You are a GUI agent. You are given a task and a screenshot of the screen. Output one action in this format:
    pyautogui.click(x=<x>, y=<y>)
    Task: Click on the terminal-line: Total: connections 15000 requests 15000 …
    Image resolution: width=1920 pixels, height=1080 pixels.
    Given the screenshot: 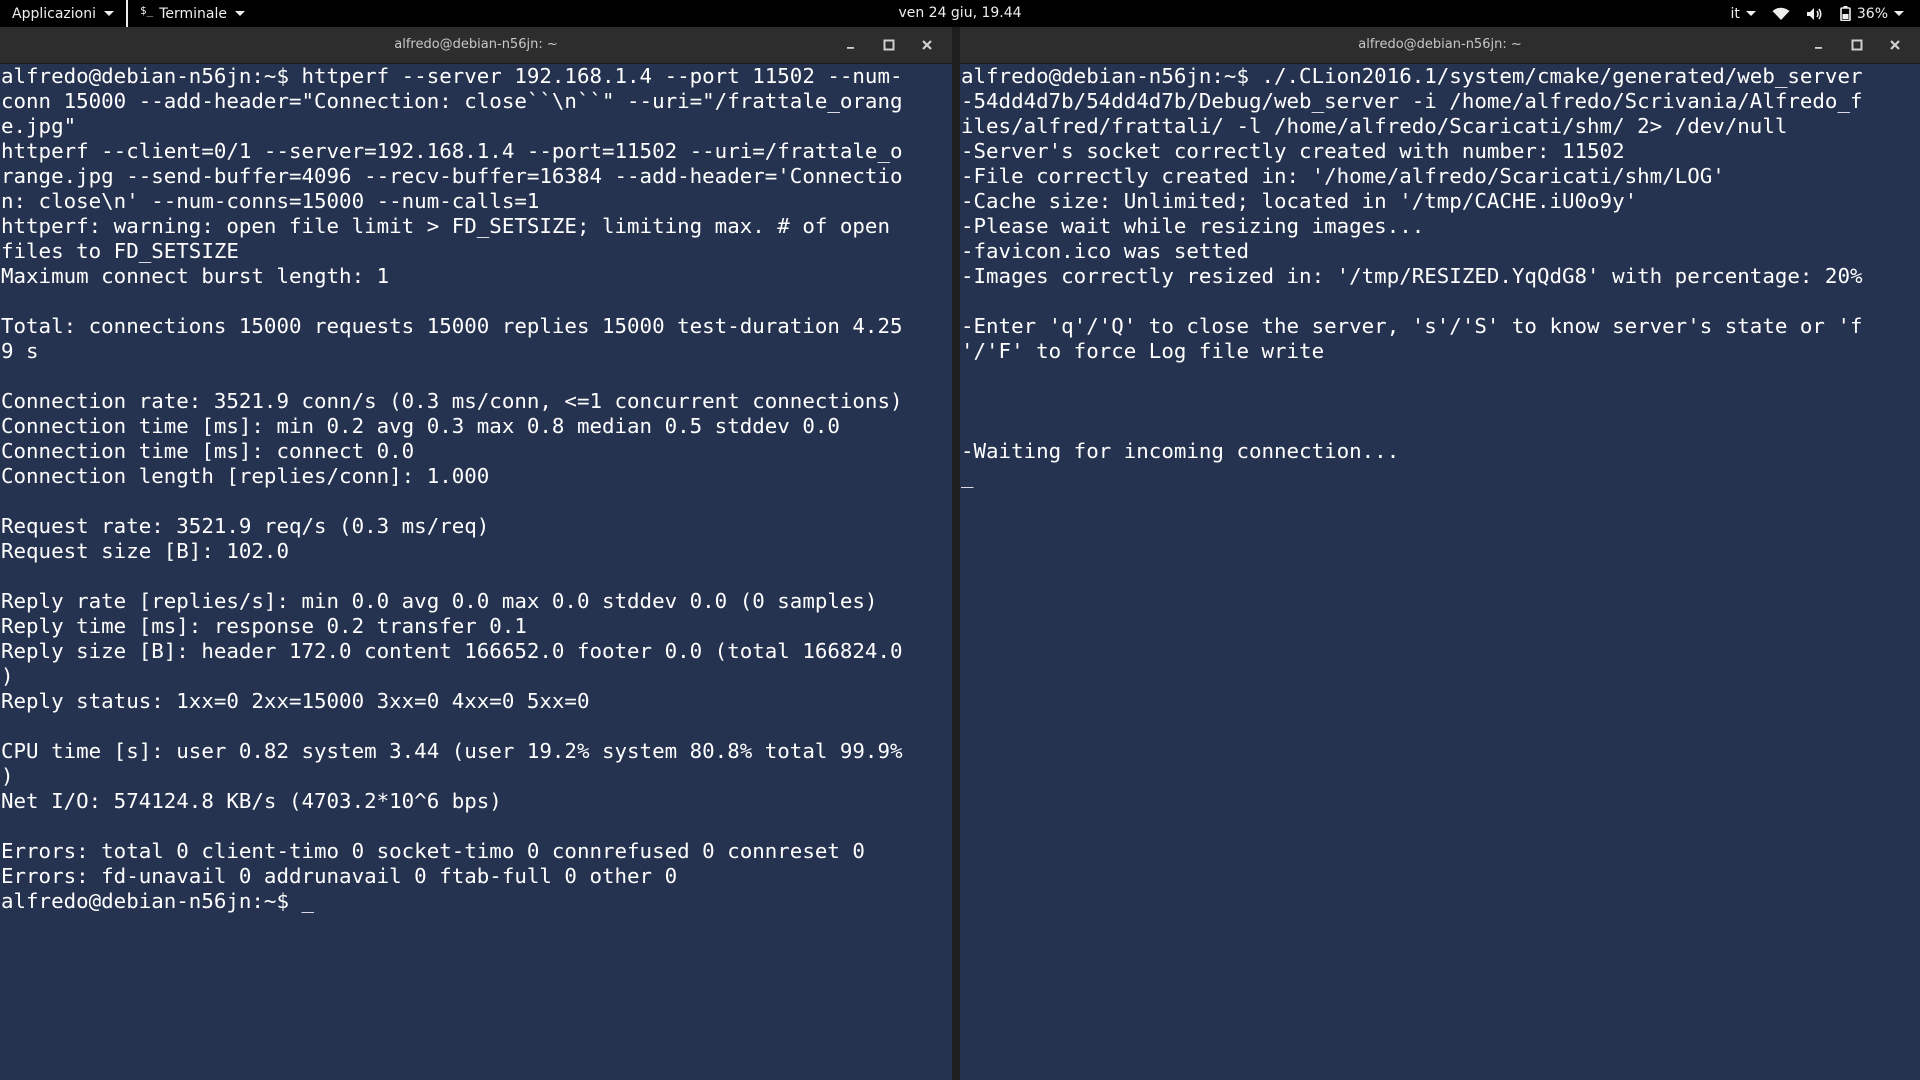 What is the action you would take?
    pyautogui.click(x=452, y=326)
    